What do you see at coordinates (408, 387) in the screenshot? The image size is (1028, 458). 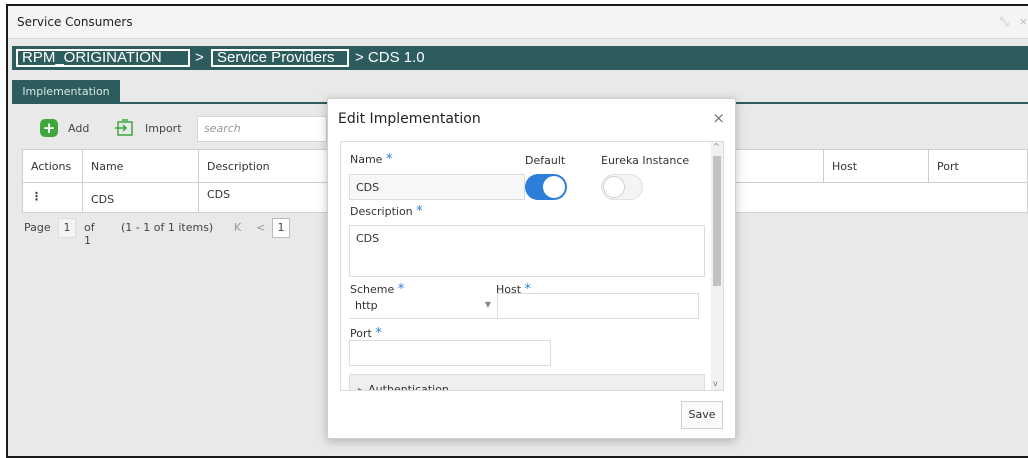 I see `authentication-label: Authentication` at bounding box center [408, 387].